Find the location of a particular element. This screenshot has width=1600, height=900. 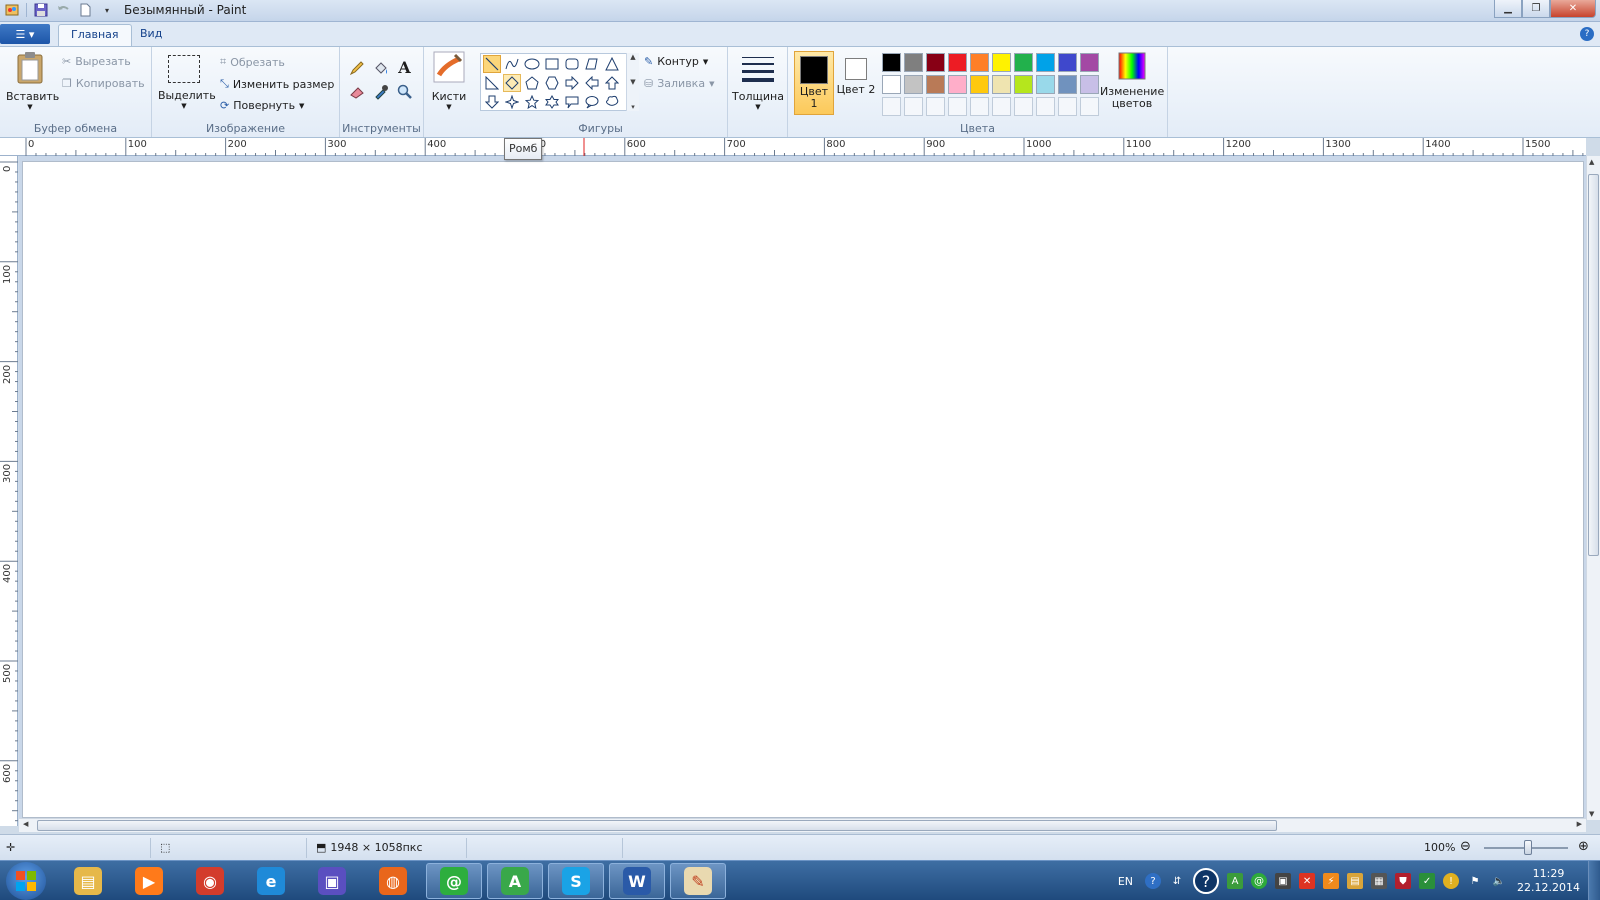

customize-qat-icon: ▾ is located at coordinates (107, 10).